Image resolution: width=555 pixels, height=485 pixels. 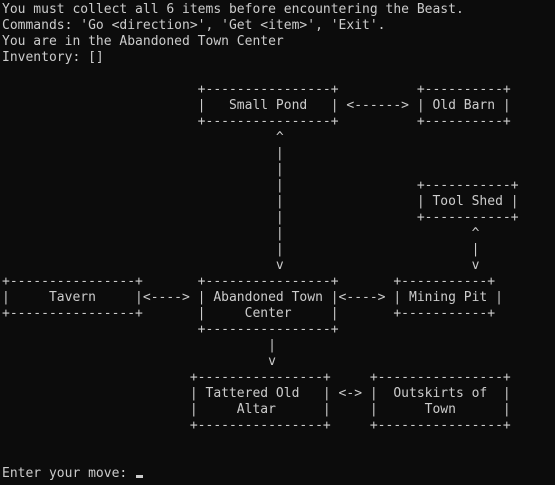 I want to click on map-line: | ^, so click(x=241, y=233).